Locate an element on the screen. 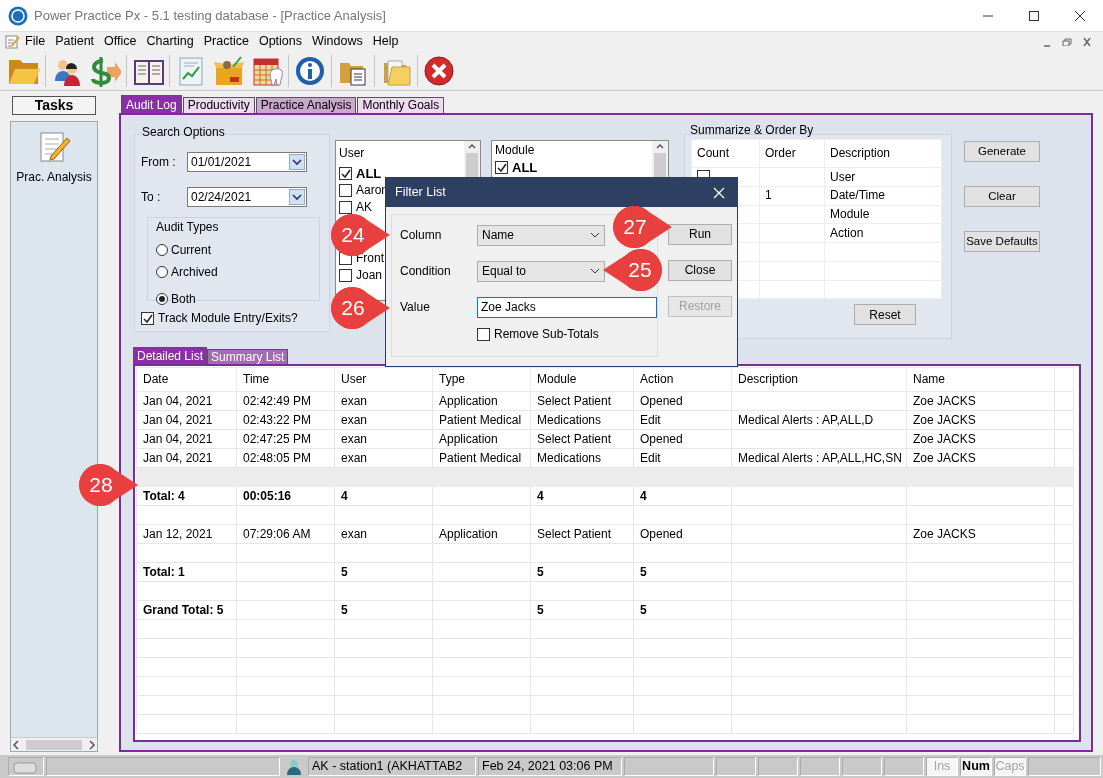  field-label: To : is located at coordinates (151, 197).